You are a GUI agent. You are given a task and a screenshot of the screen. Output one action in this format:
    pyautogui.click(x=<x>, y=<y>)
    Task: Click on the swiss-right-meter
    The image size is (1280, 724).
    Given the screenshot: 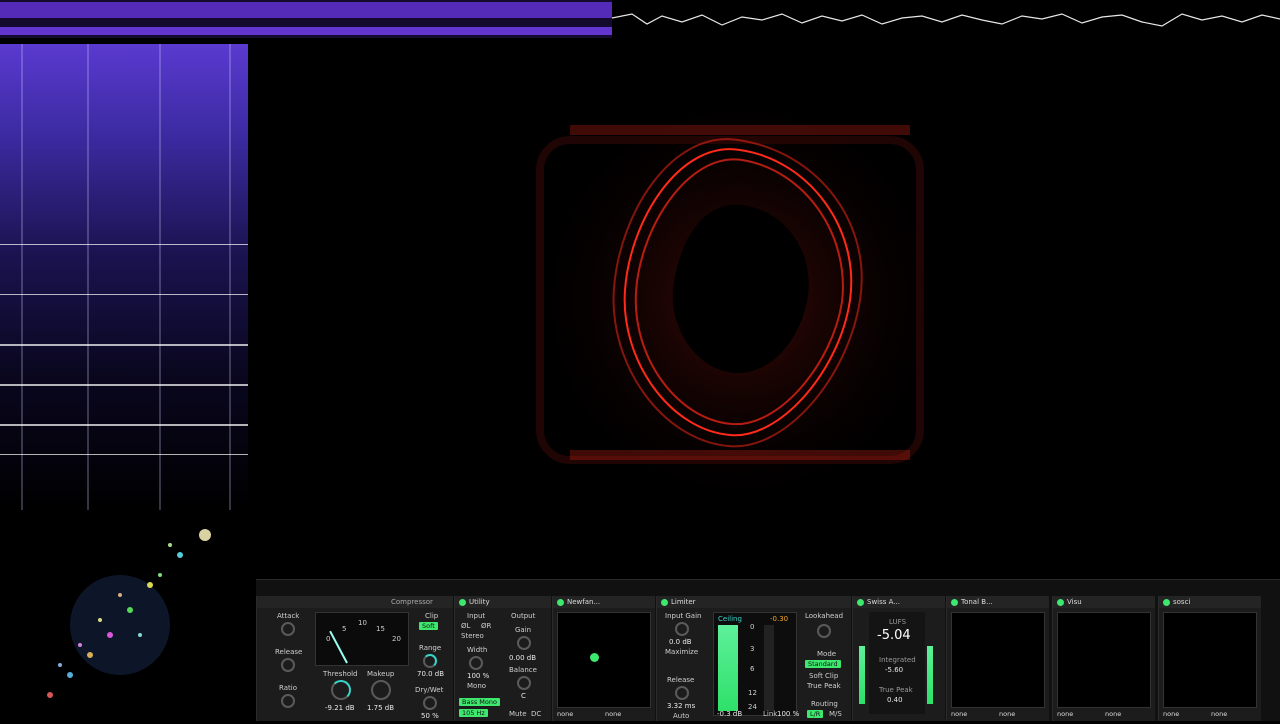 What is the action you would take?
    pyautogui.click(x=930, y=675)
    